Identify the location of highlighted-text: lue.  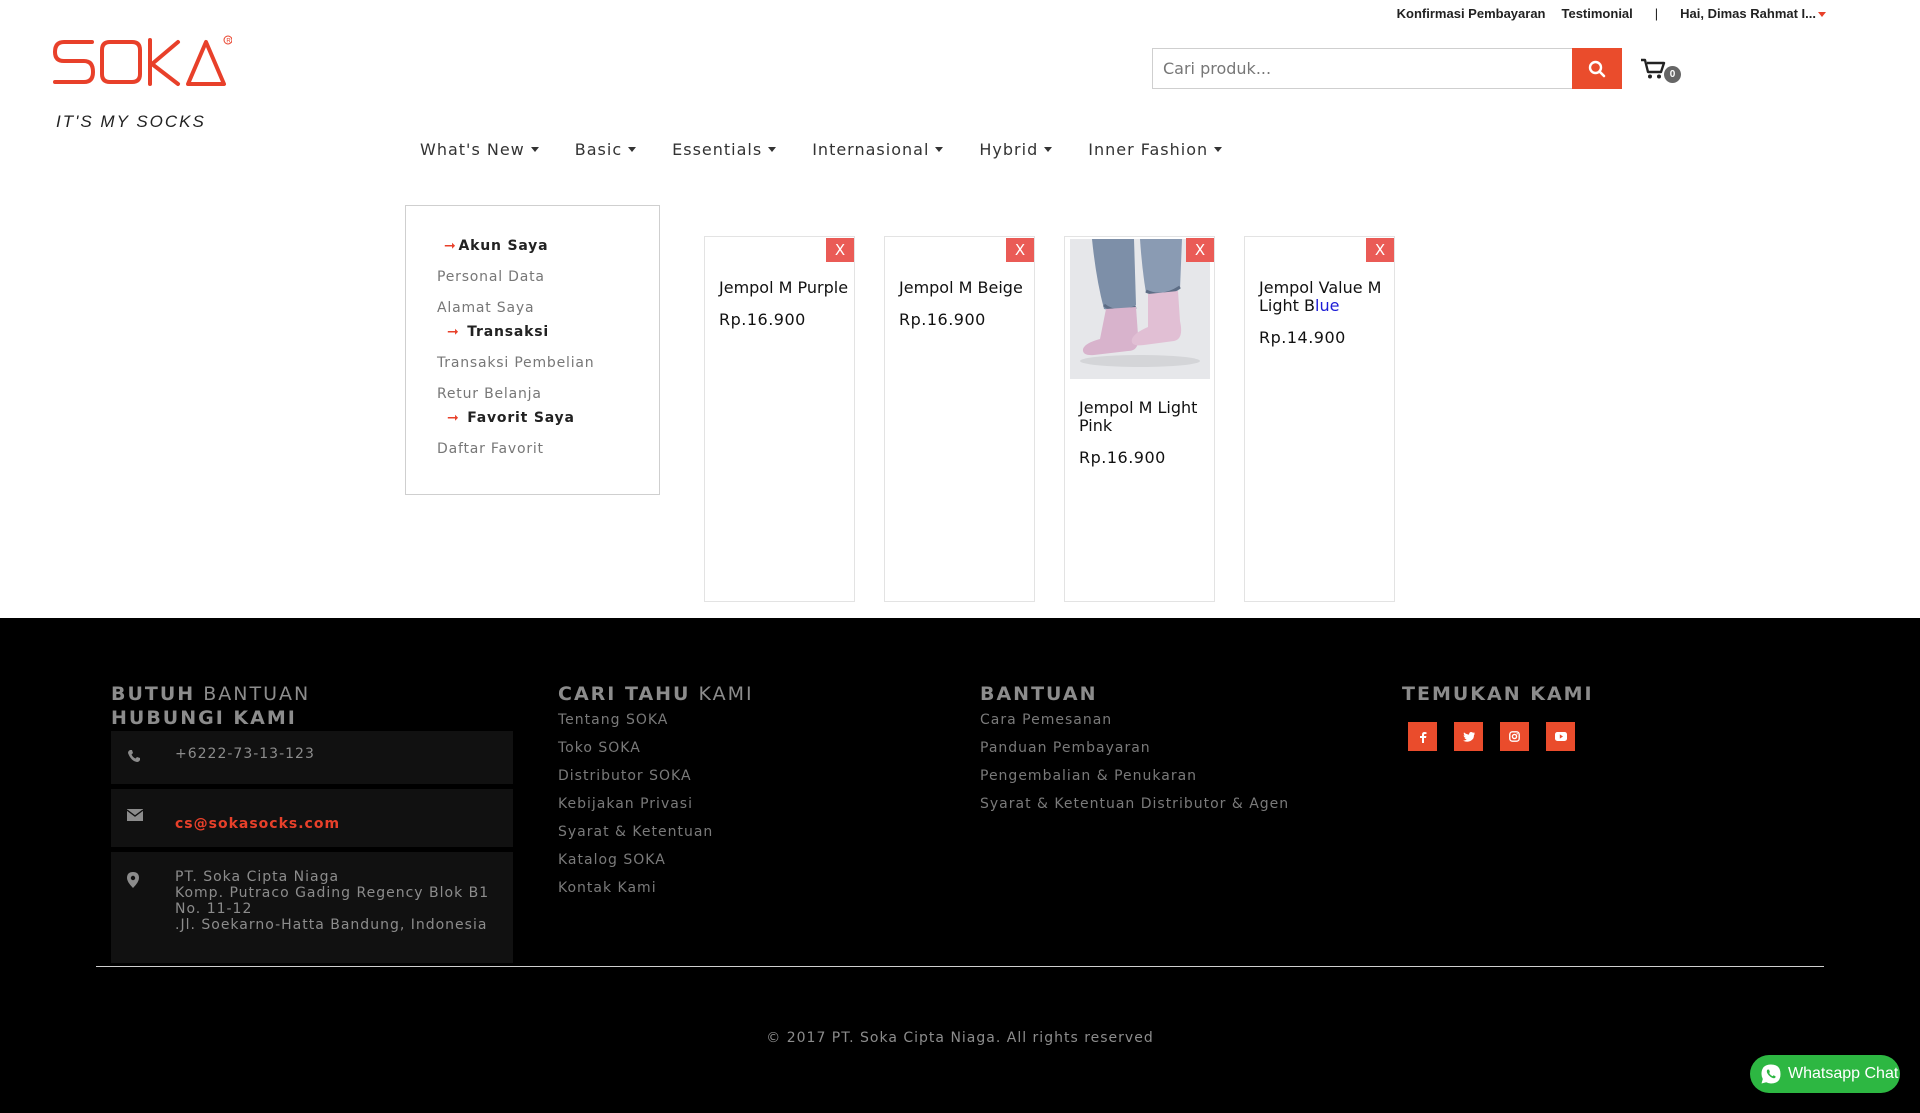
(1327, 305).